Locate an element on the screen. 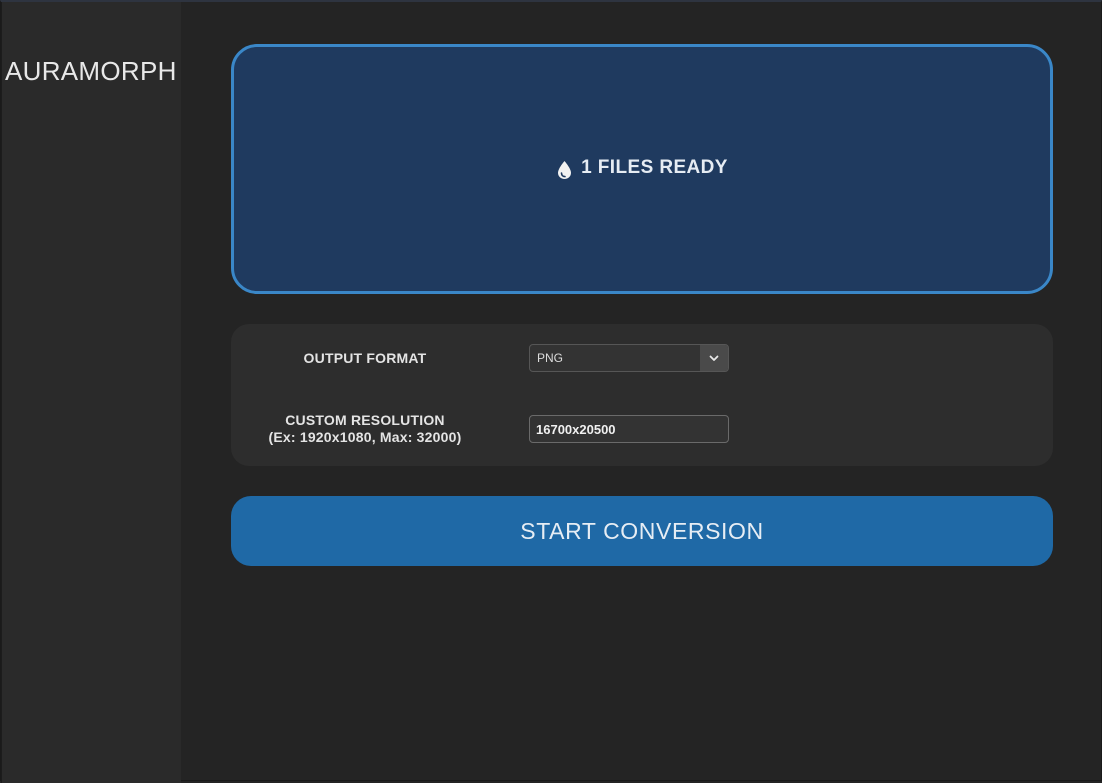  drop-zone-content: 1 FILES READY is located at coordinates (642, 168).